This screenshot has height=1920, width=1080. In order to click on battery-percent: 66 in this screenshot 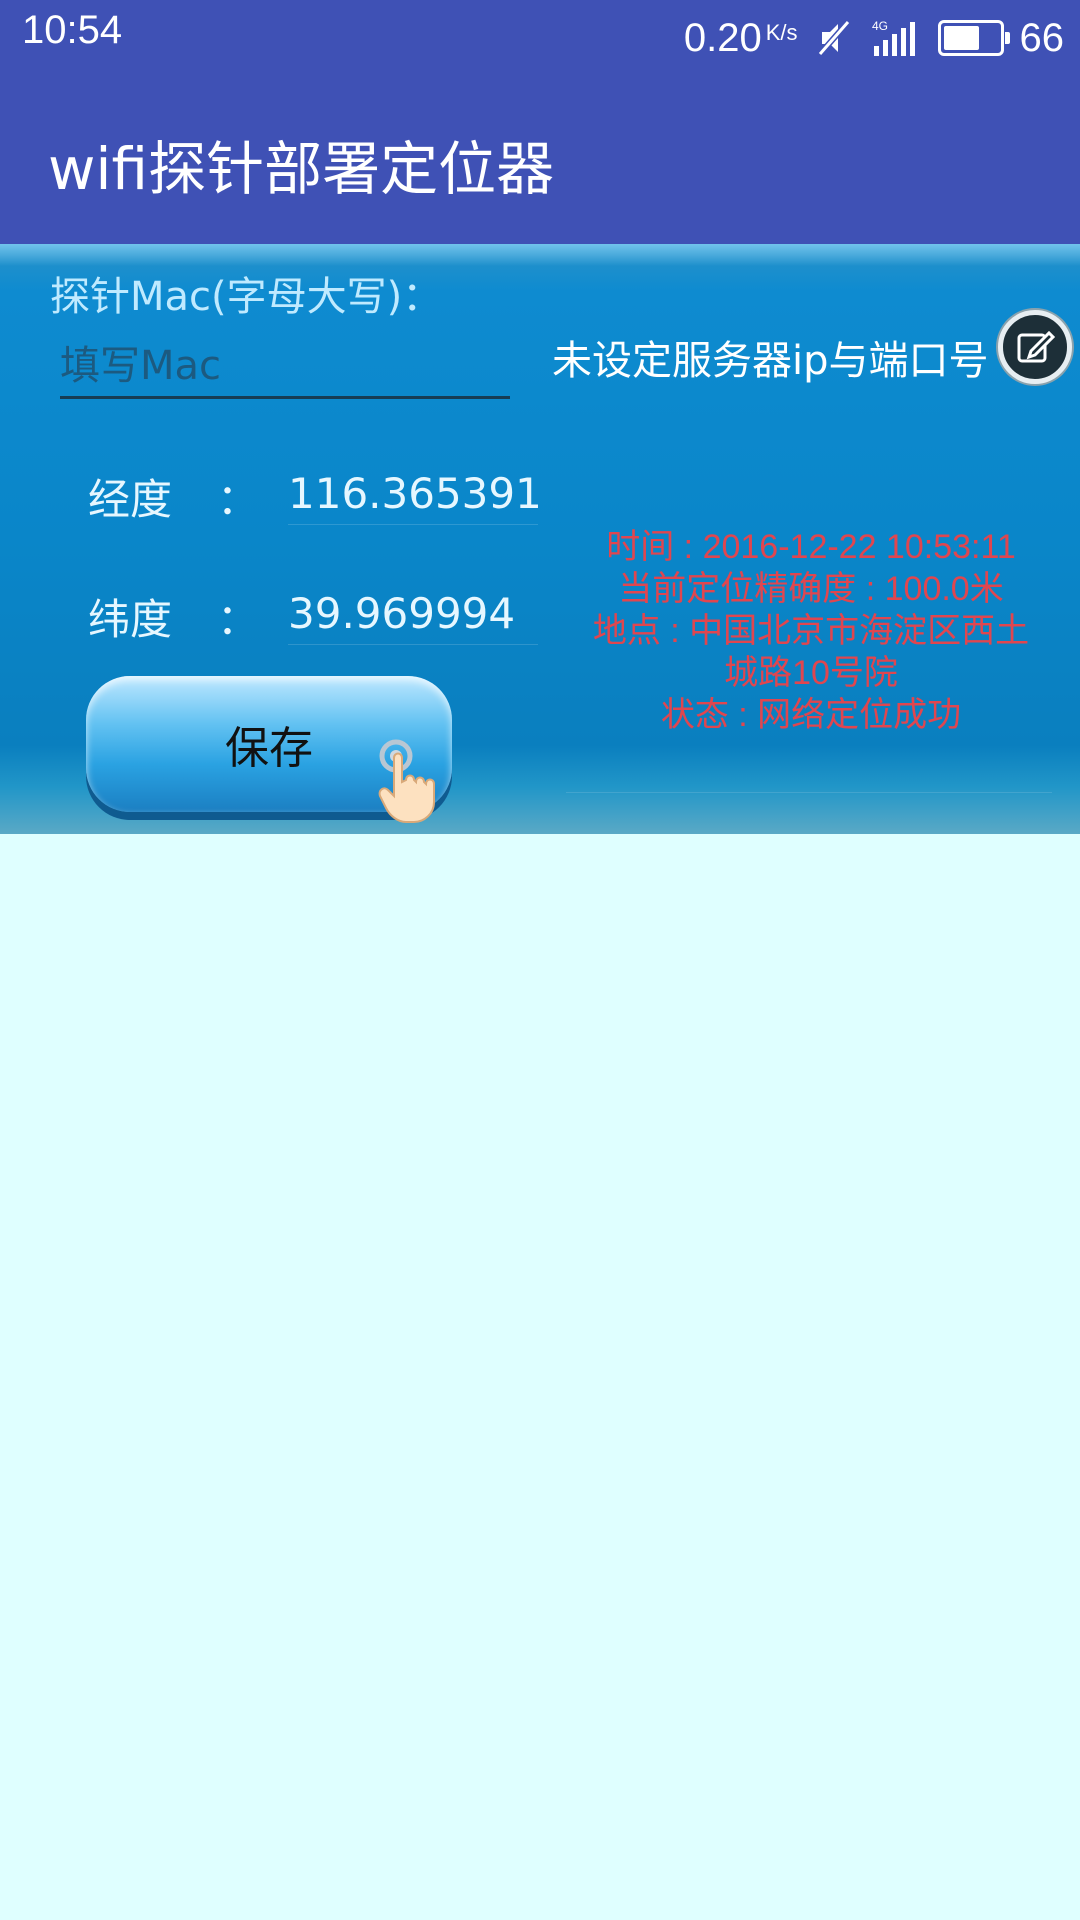, I will do `click(1042, 37)`.